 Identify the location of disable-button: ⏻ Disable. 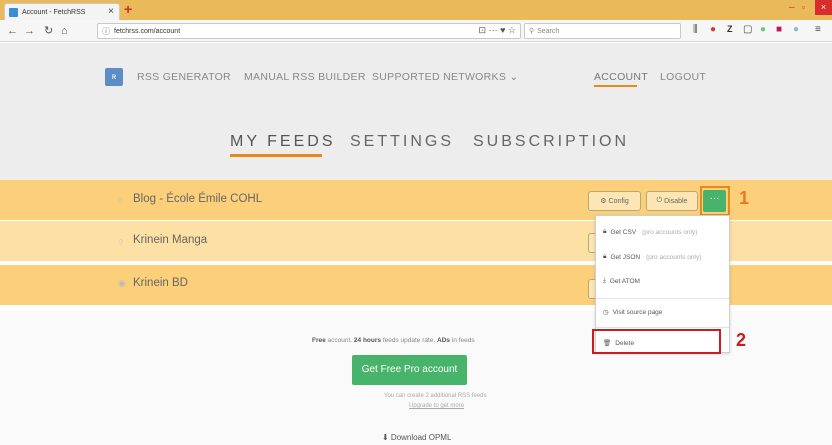
(672, 201).